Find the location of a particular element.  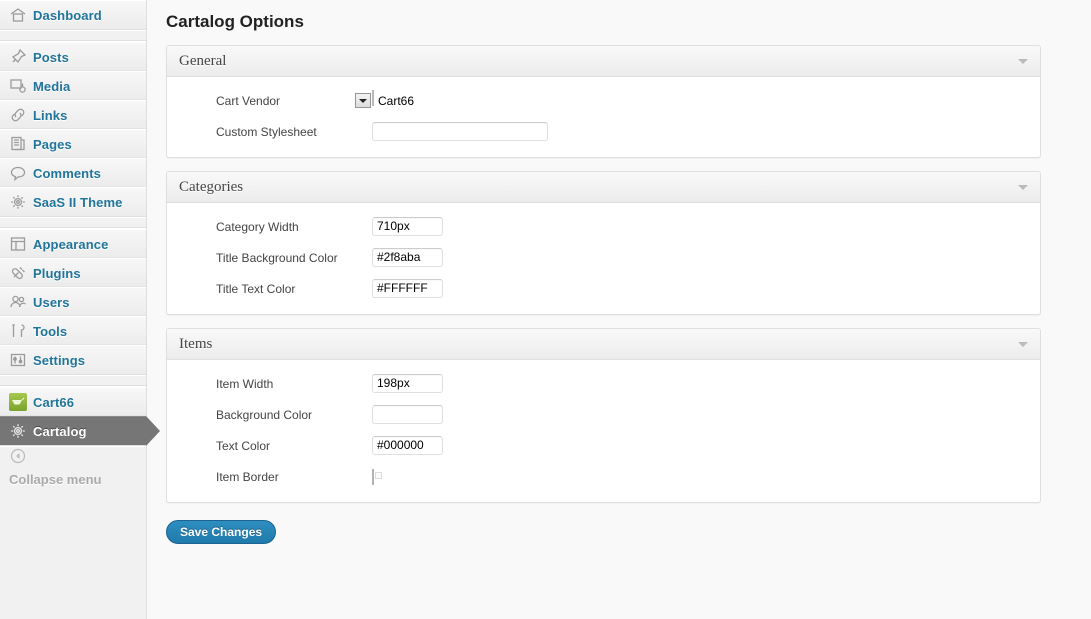

sidebar-item-users: Users is located at coordinates (73, 301).